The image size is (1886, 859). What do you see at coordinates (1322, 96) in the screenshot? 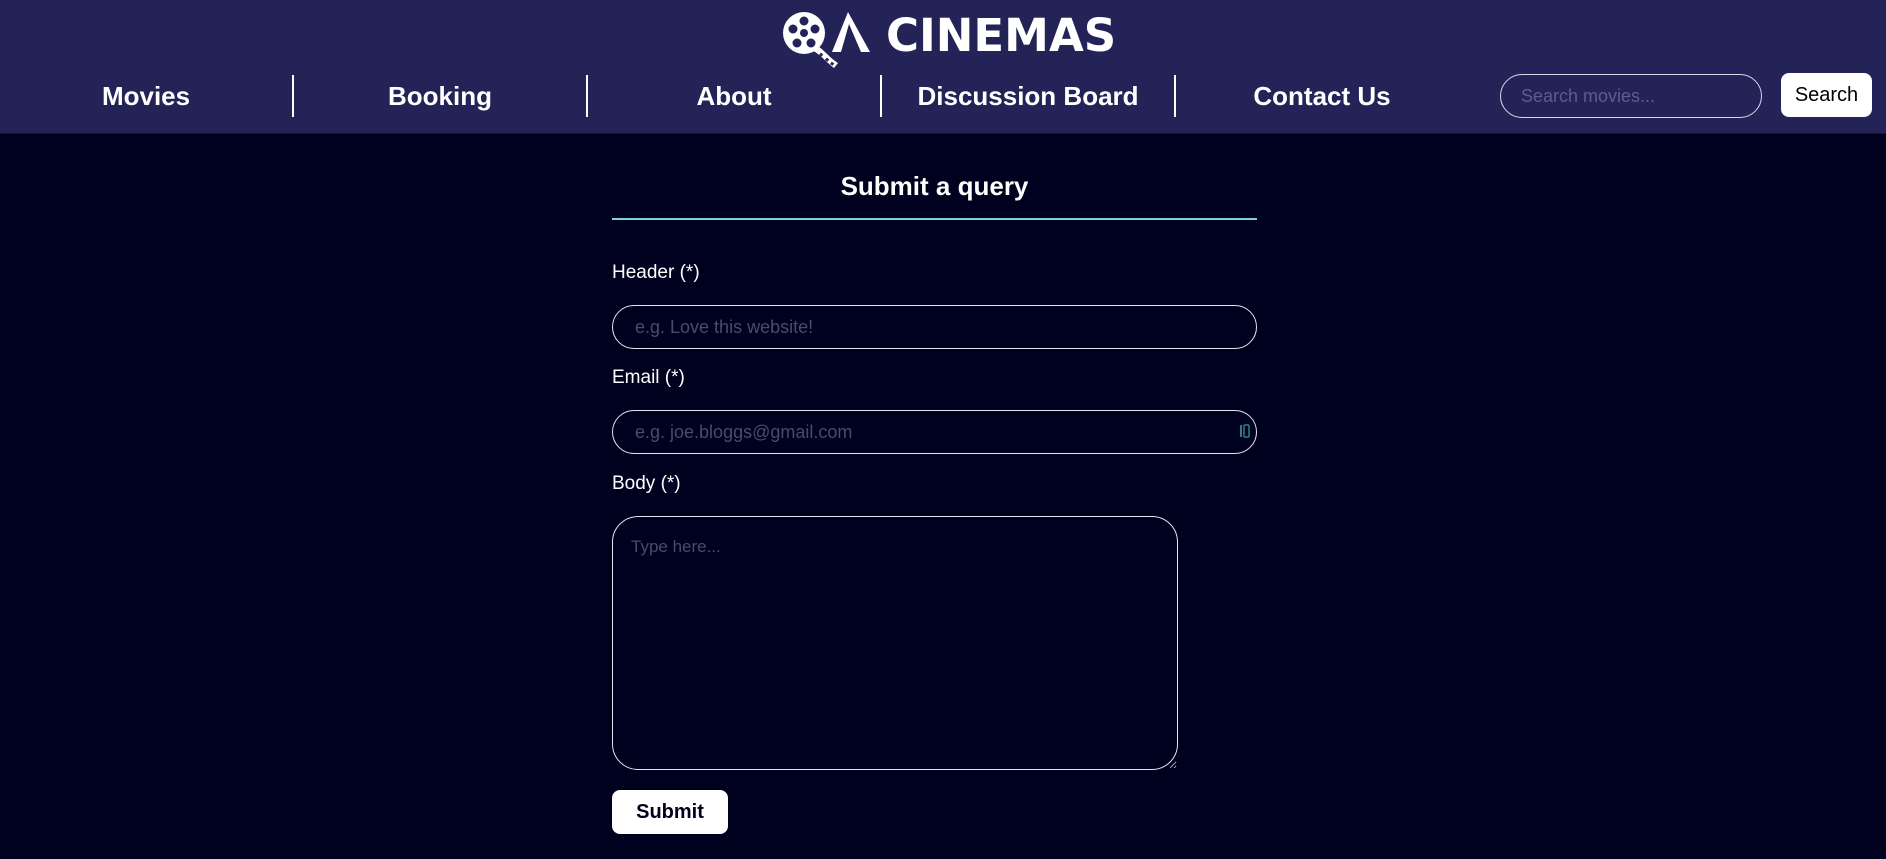
I see `nav-item-contact-us: Contact Us` at bounding box center [1322, 96].